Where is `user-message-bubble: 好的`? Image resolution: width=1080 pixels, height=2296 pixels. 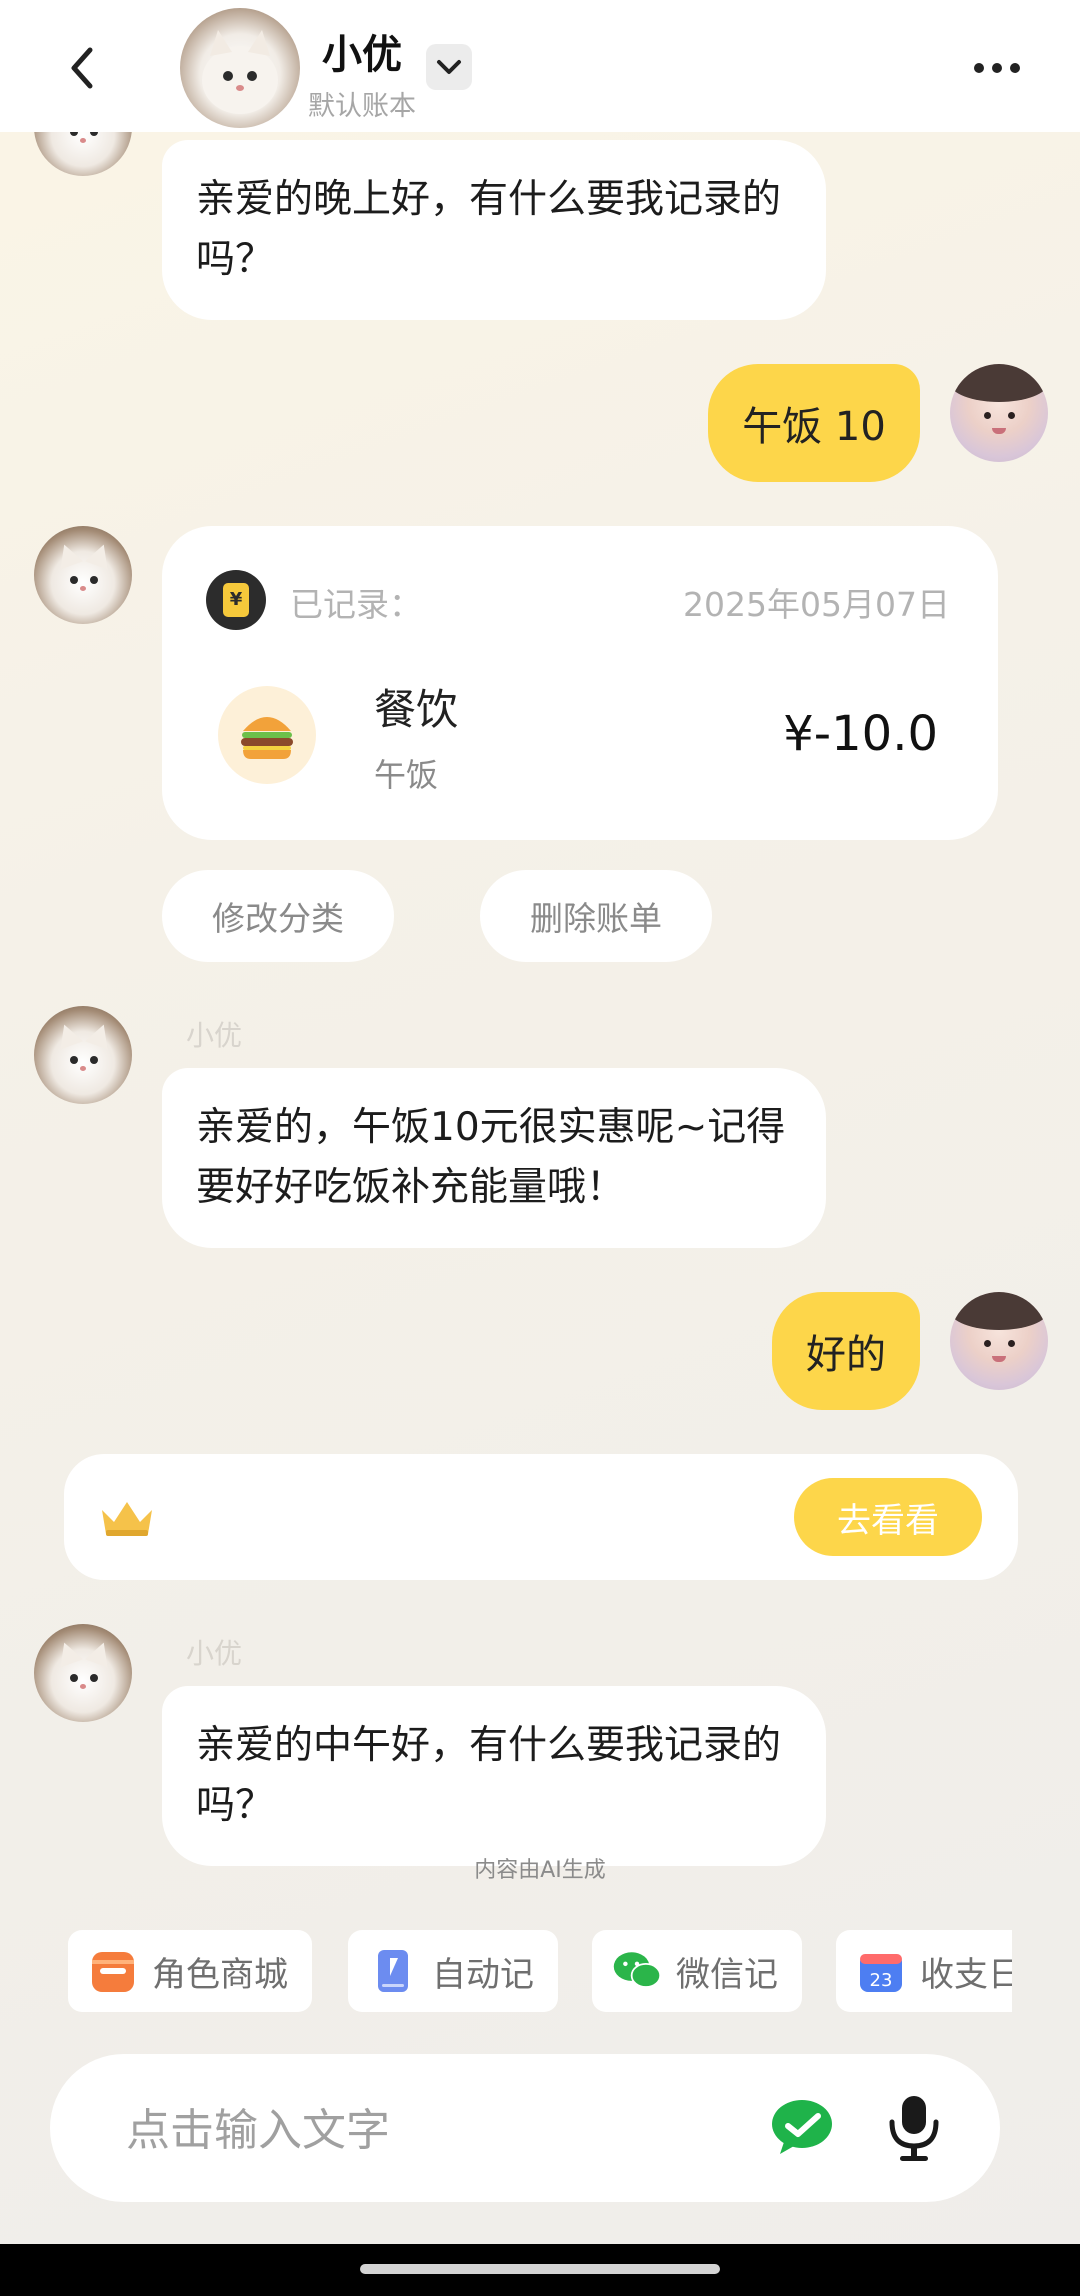 user-message-bubble: 好的 is located at coordinates (846, 1351).